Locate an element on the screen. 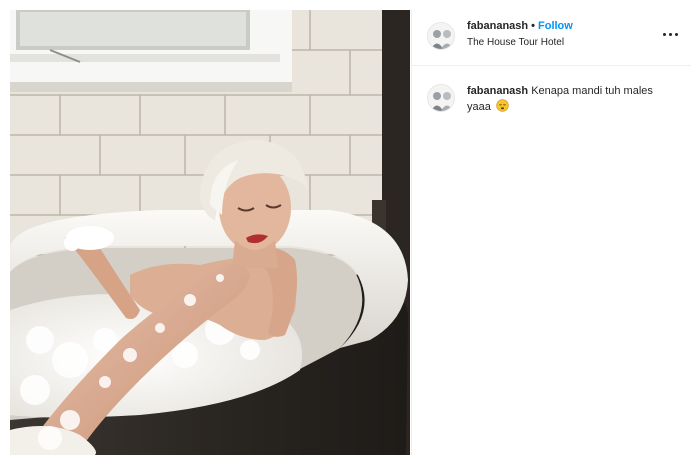 The height and width of the screenshot is (465, 700). more-options-icon is located at coordinates (671, 34).